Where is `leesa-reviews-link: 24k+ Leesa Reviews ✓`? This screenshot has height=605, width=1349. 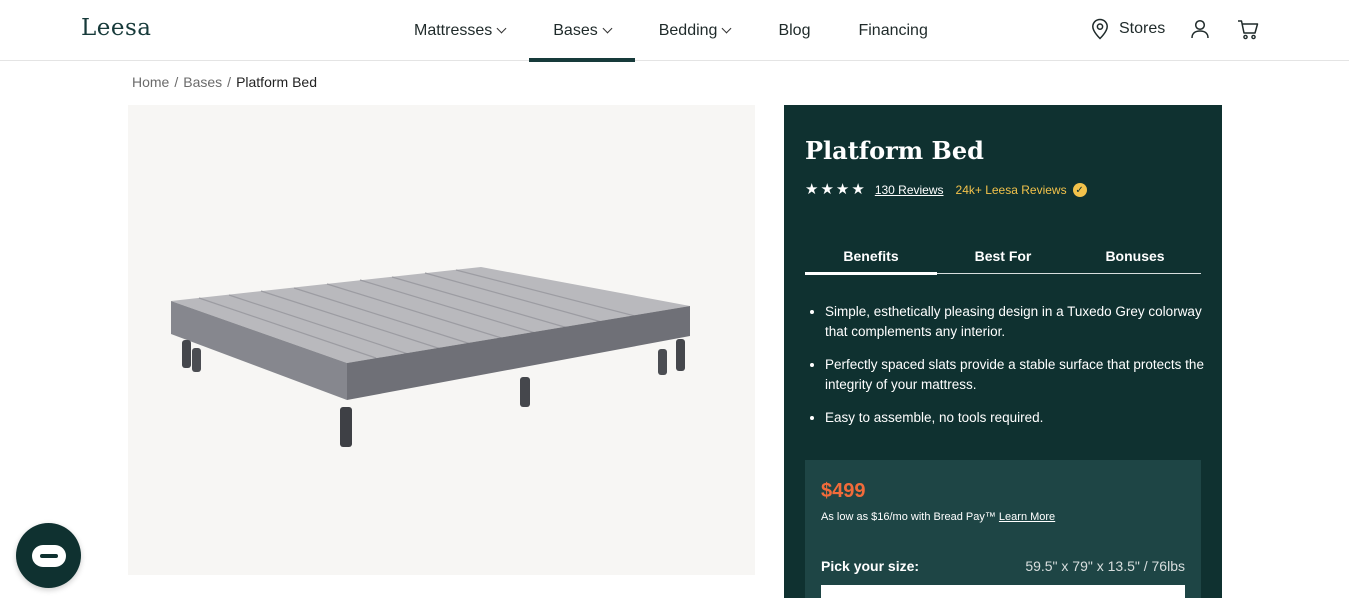 leesa-reviews-link: 24k+ Leesa Reviews ✓ is located at coordinates (1021, 190).